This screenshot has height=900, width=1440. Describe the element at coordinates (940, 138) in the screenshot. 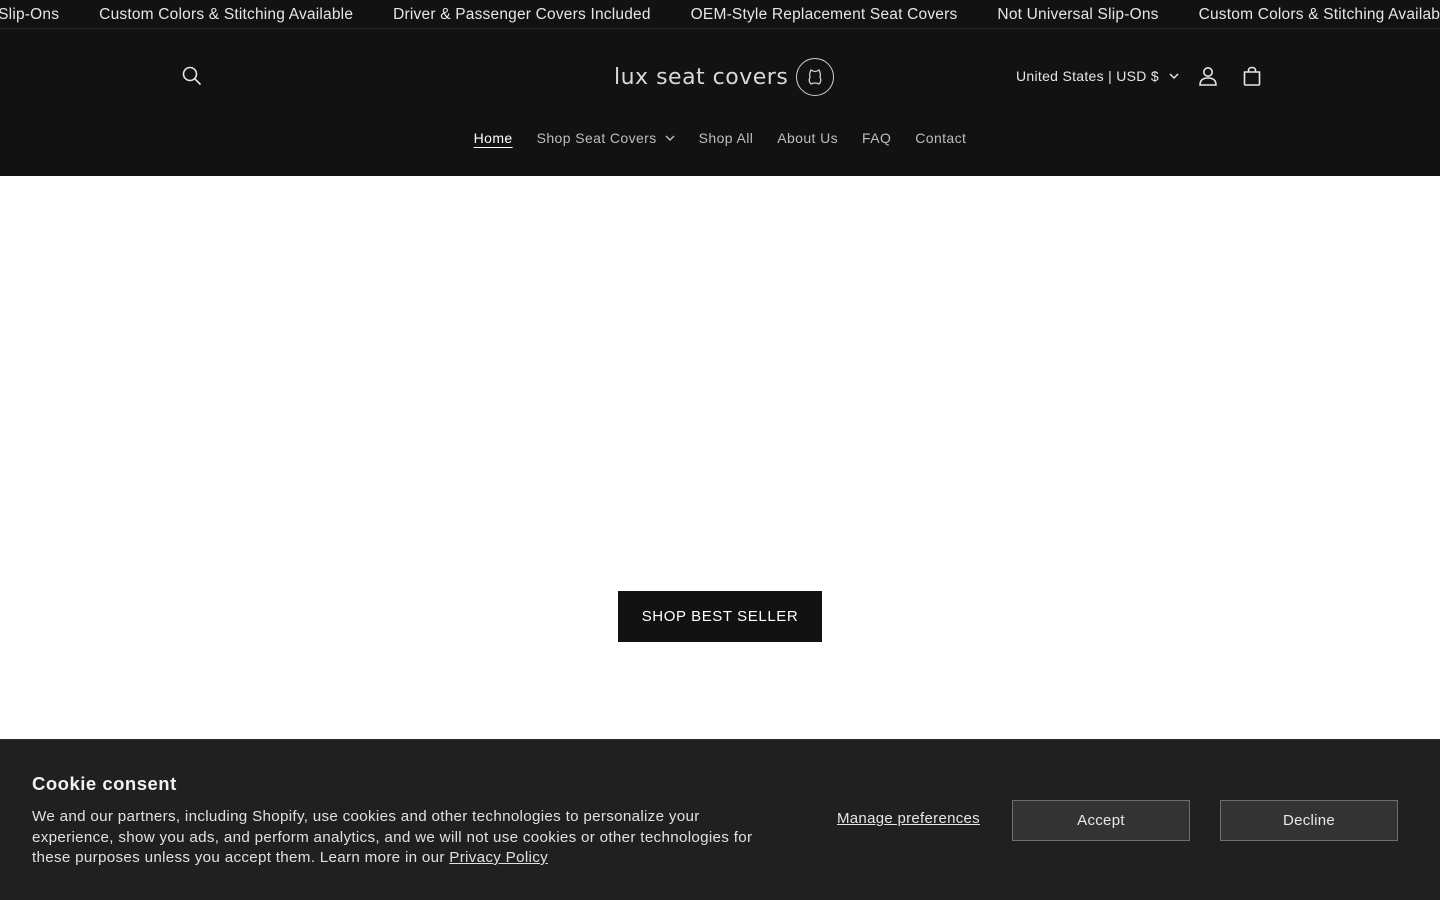

I see `nav-item-contact: Contact` at that location.